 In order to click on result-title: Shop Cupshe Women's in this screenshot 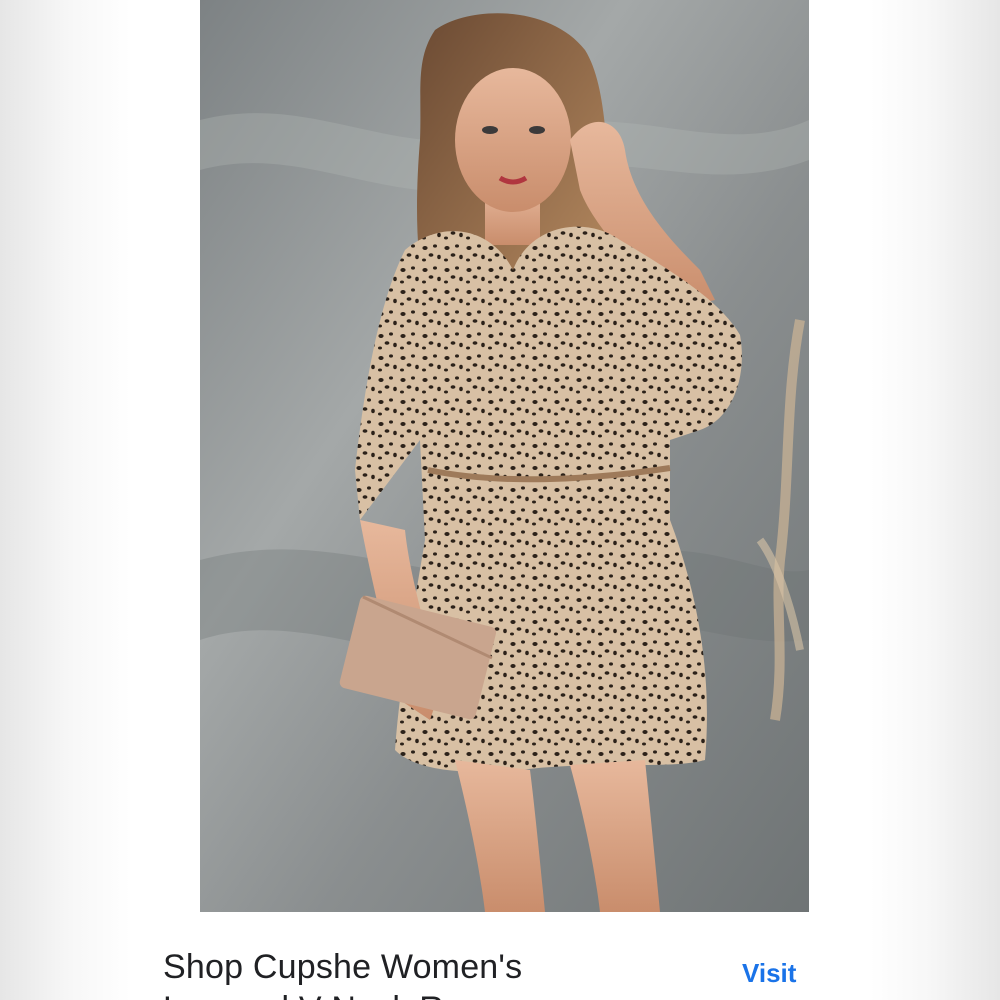, I will do `click(443, 967)`.